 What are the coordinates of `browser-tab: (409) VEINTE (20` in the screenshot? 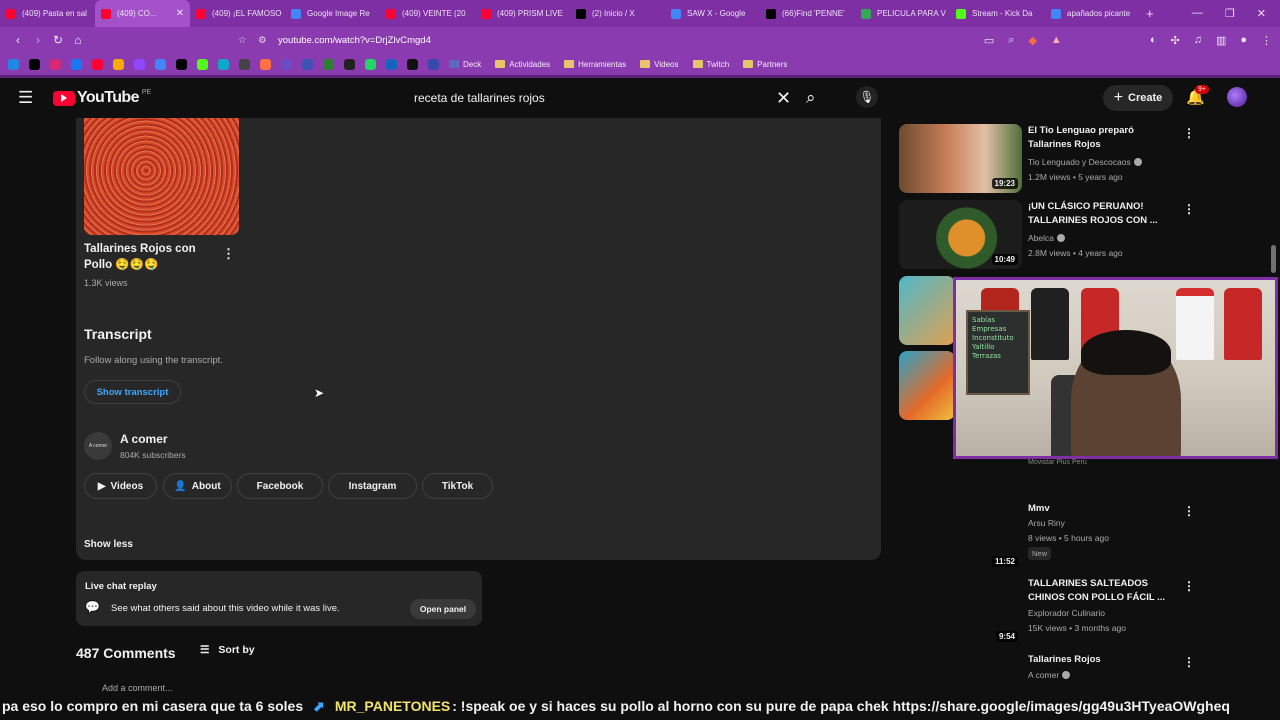 It's located at (427, 13).